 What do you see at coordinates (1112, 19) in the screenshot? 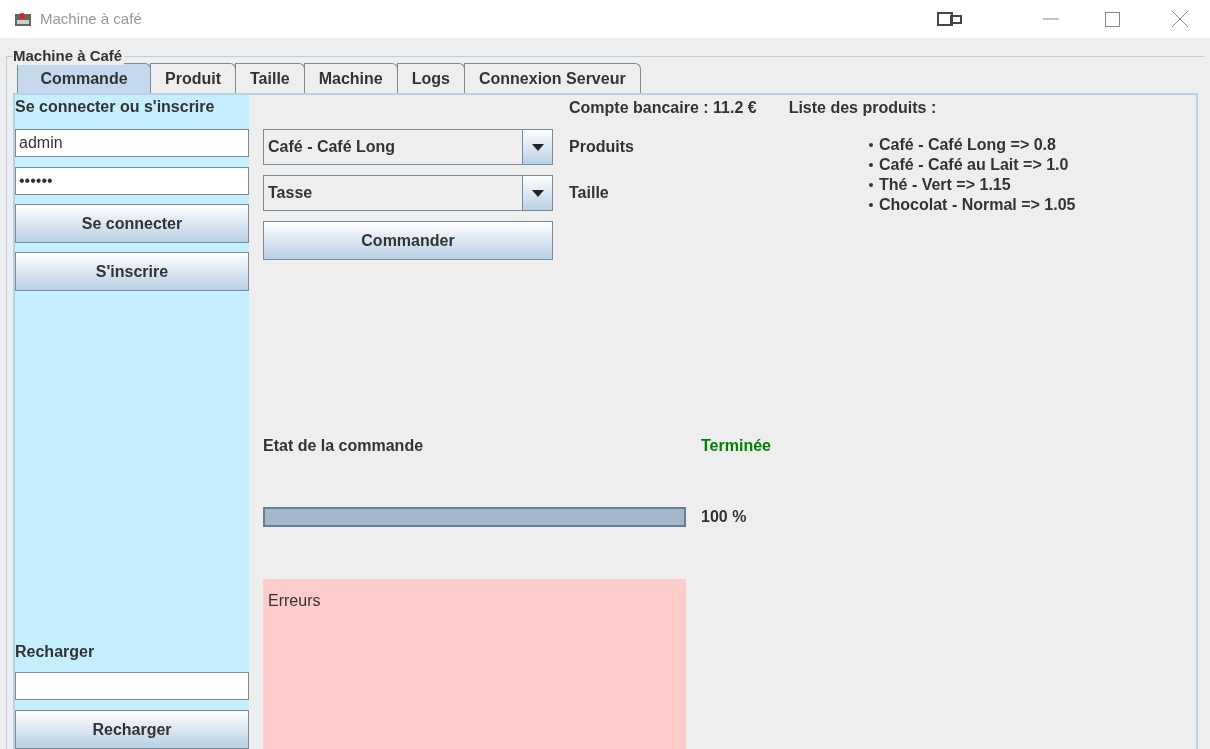
I see `maximize-icon` at bounding box center [1112, 19].